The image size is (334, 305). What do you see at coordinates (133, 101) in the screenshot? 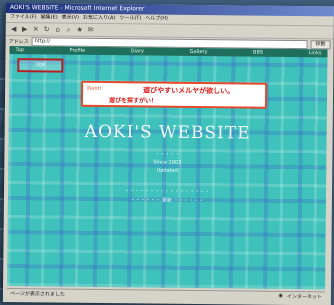
I see `callout-line2: 遊びを探すがい！` at bounding box center [133, 101].